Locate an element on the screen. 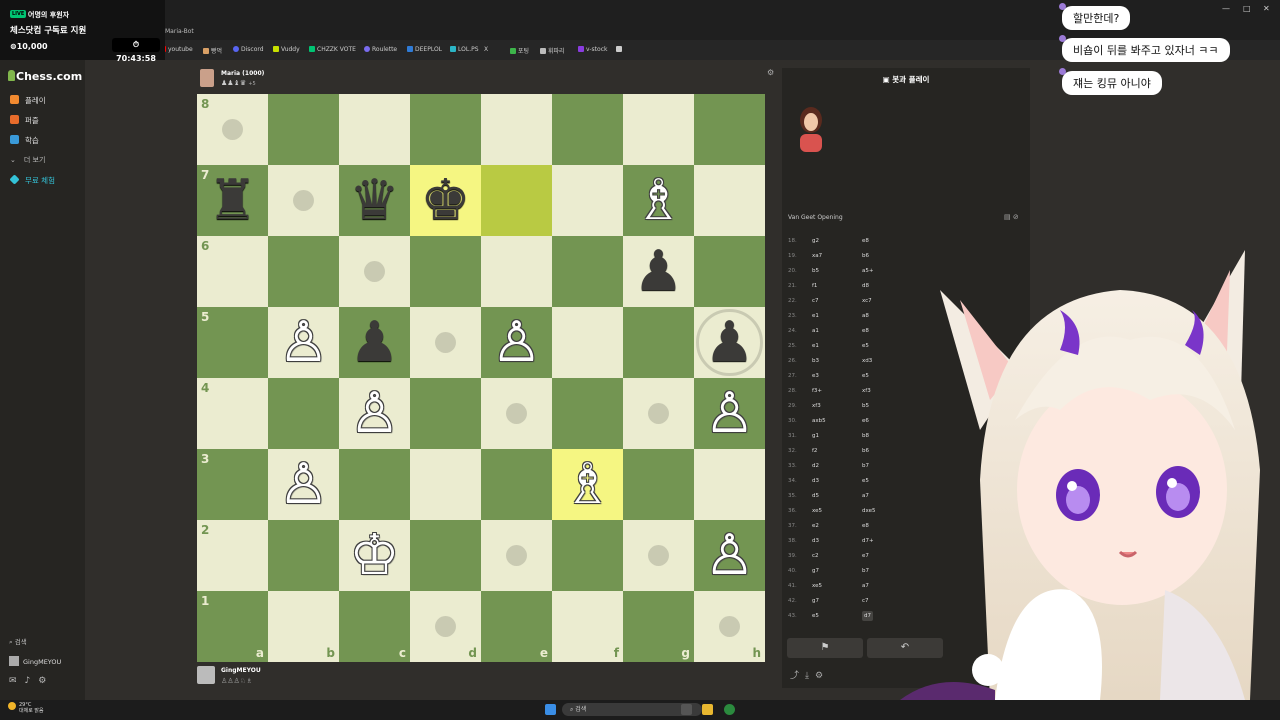 The height and width of the screenshot is (720, 1280). square-f8 is located at coordinates (587, 129).